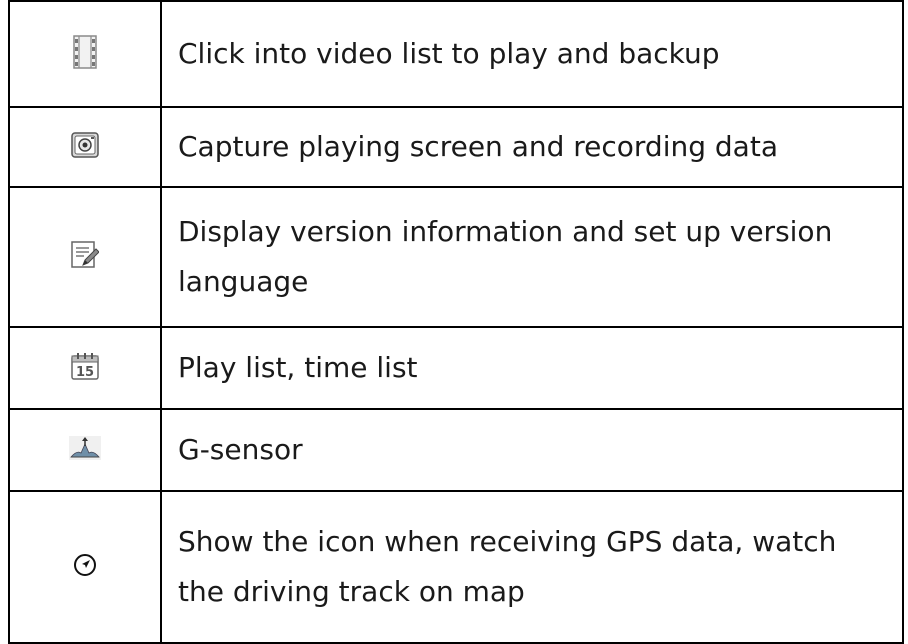 This screenshot has width=908, height=644. I want to click on icon-cell: 15, so click(85, 368).